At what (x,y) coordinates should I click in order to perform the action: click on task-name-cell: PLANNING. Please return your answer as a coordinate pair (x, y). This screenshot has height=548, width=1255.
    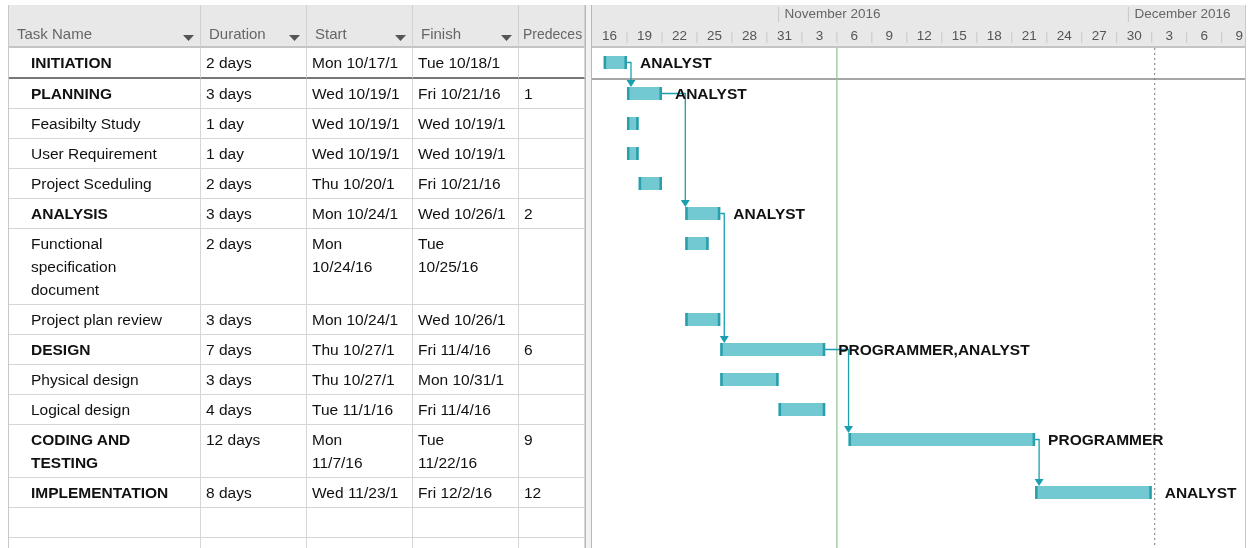
    Looking at the image, I should click on (105, 94).